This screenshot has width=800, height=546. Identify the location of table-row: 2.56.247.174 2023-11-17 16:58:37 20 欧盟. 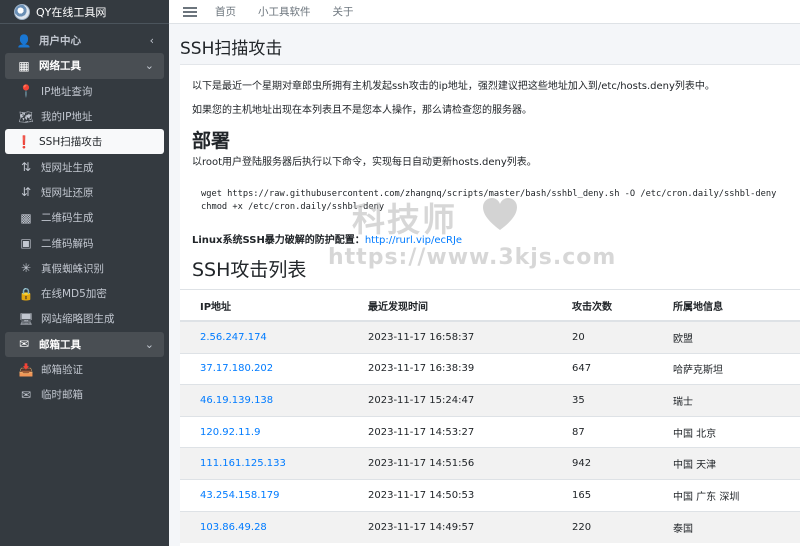
(490, 337).